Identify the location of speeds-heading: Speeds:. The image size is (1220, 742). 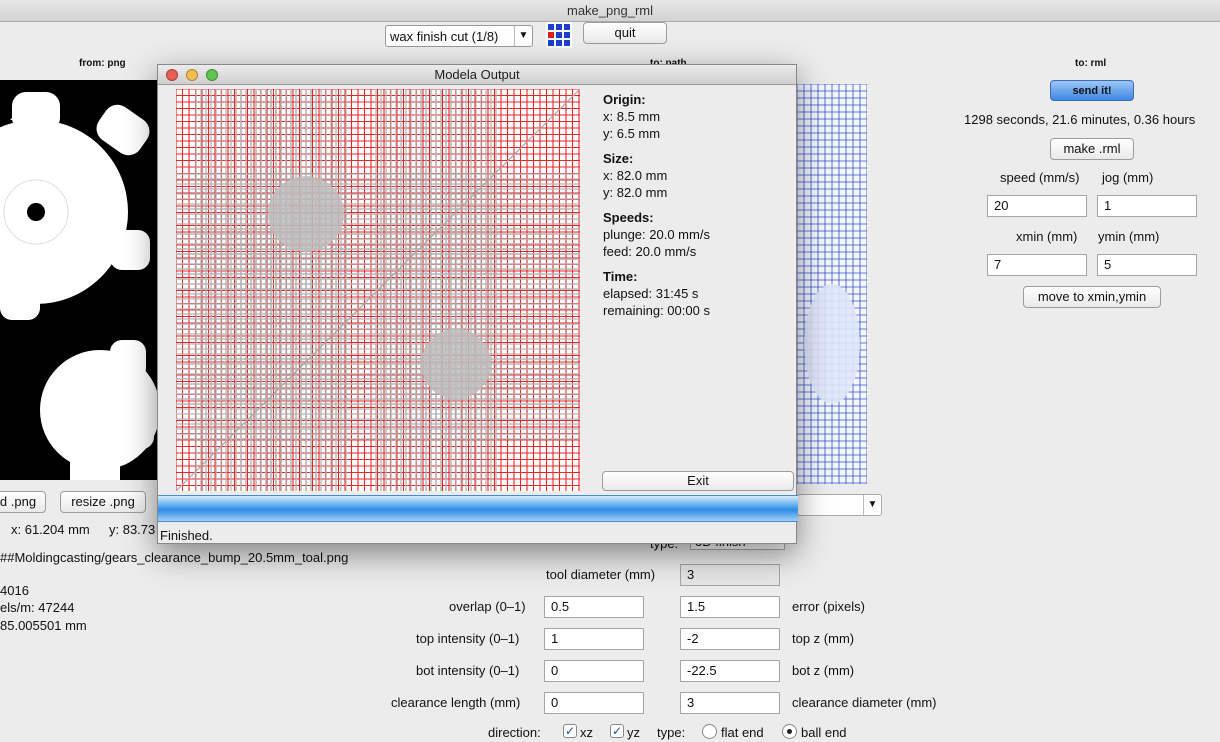
(628, 217).